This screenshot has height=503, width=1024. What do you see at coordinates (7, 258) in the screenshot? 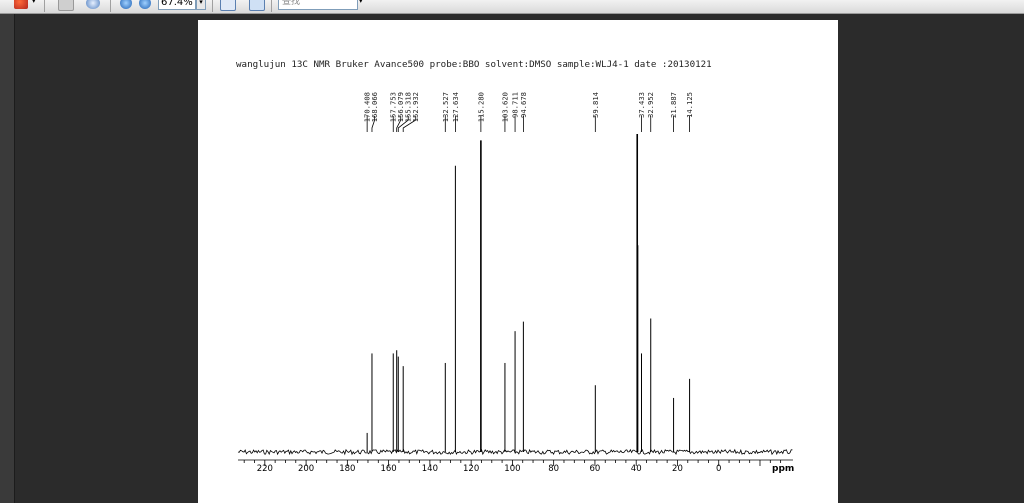
I see `left-side-panel` at bounding box center [7, 258].